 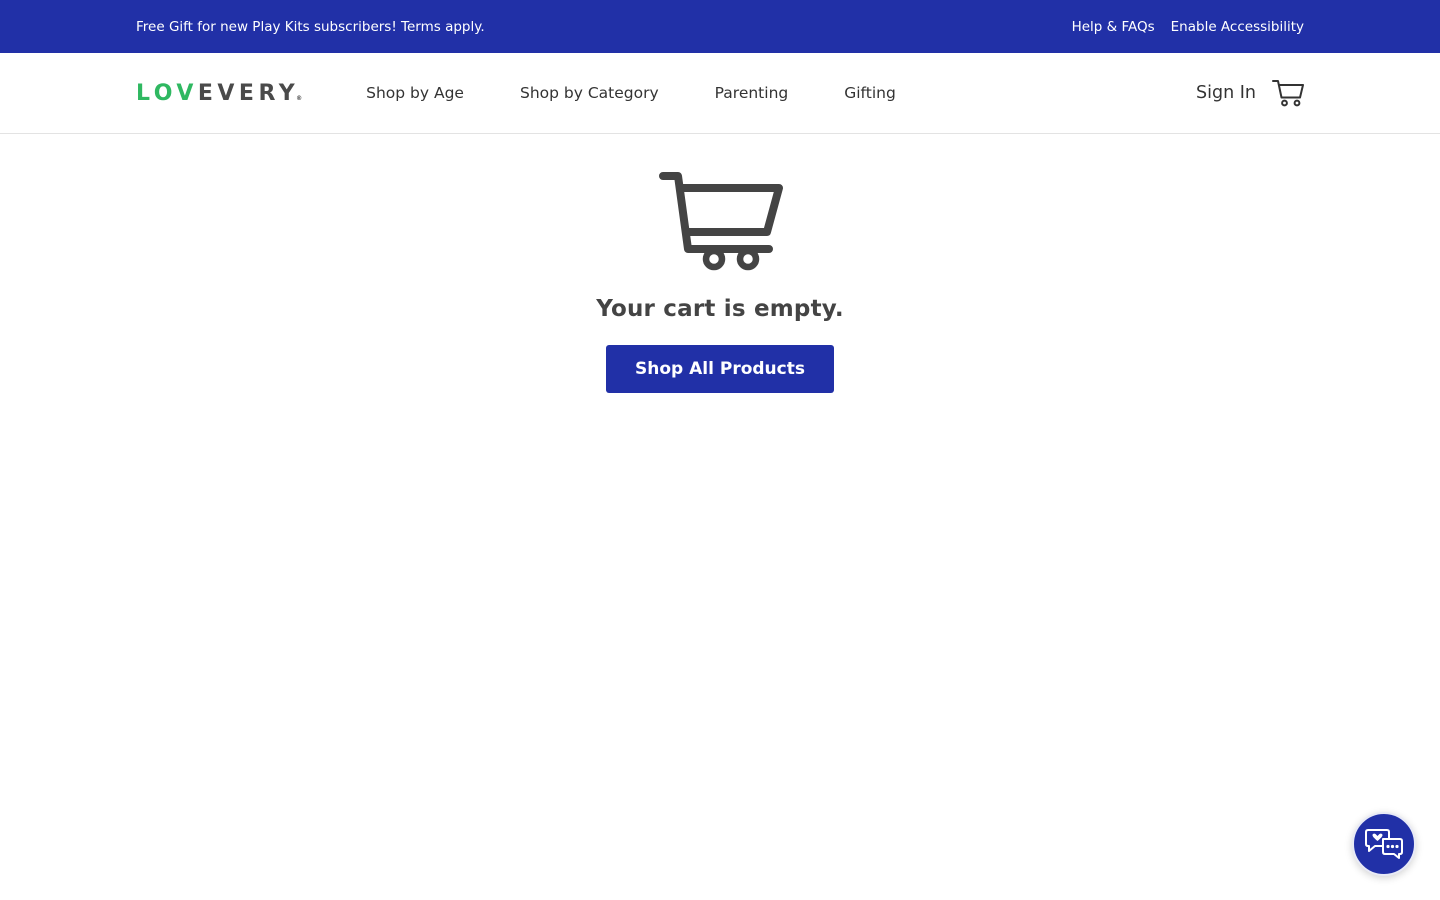 I want to click on lovevery-logo: LOV EVERY ®, so click(x=219, y=93).